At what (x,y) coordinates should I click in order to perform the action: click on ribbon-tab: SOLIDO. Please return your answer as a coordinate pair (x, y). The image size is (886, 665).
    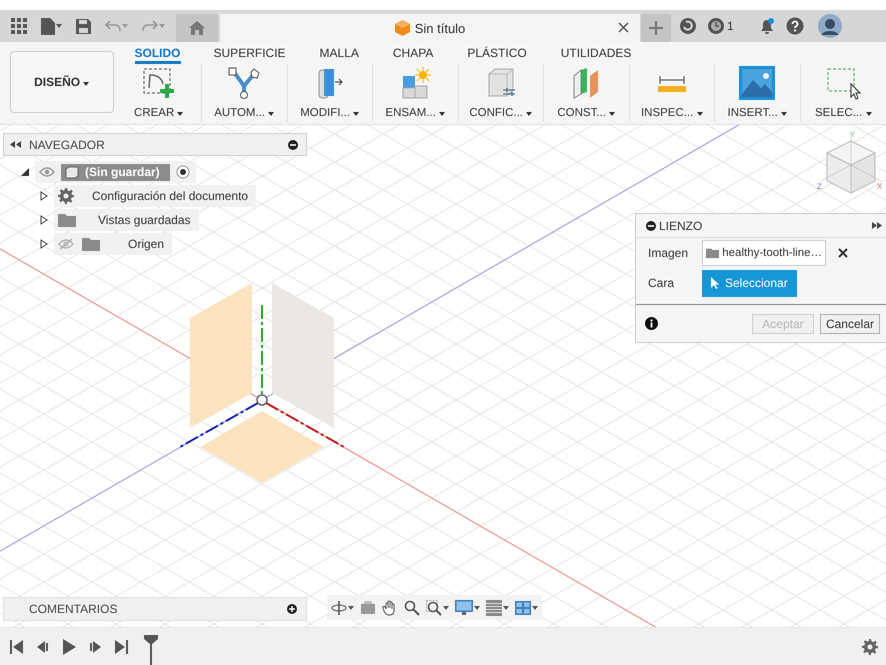
    Looking at the image, I should click on (157, 53).